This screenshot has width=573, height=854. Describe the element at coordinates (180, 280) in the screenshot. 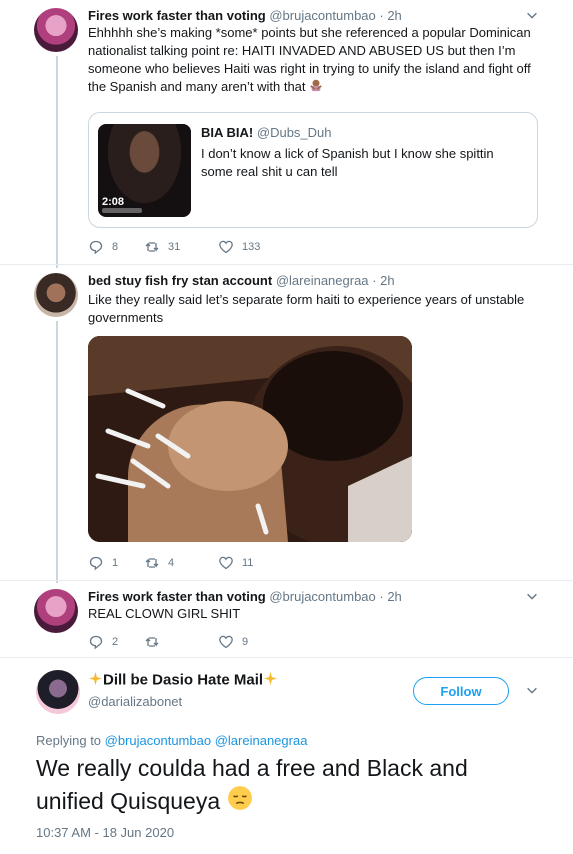

I see `display-name: bed stuy fish fry stan account` at that location.